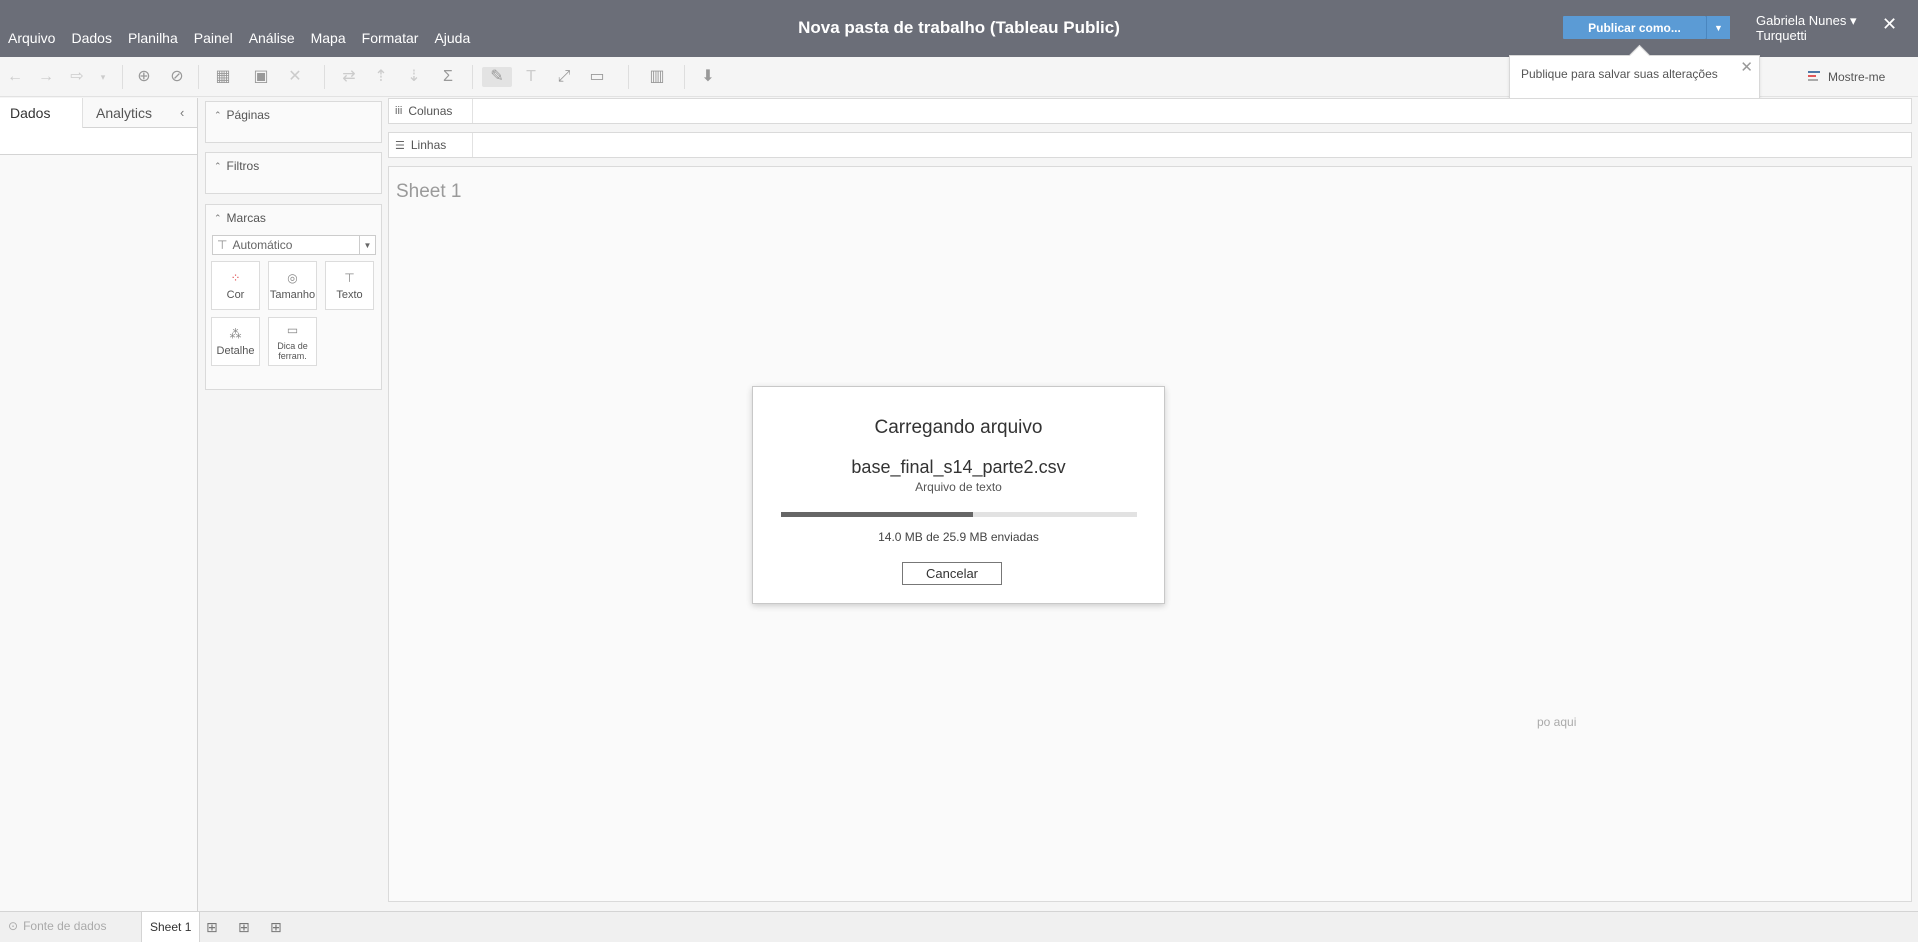  Describe the element at coordinates (399, 111) in the screenshot. I see `columns-icon: iii` at that location.